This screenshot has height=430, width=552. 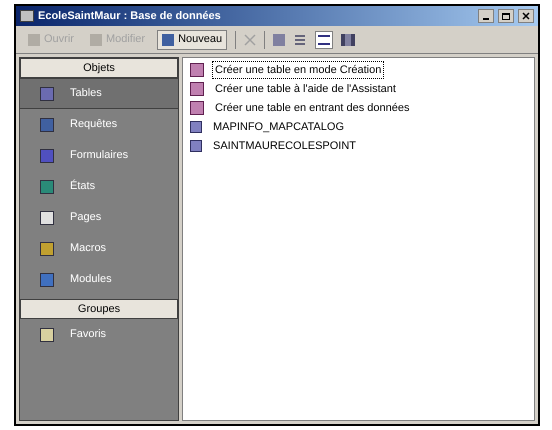 I want to click on object-item: Modules, so click(x=99, y=279).